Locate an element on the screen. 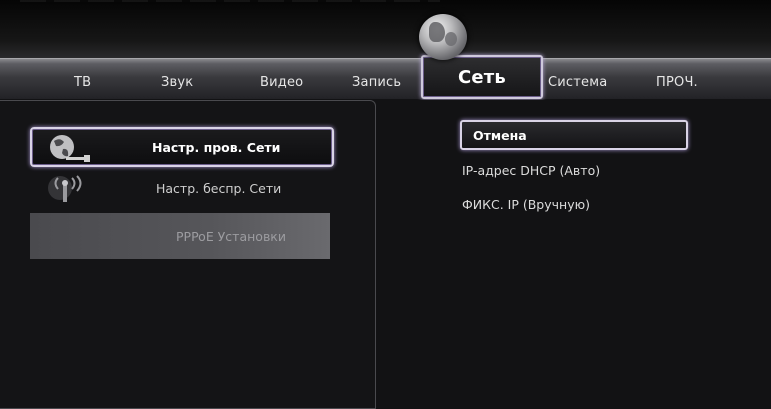 Image resolution: width=771 pixels, height=409 pixels. menu-item-wireless-network: Настр. беспр. Сети is located at coordinates (180, 188).